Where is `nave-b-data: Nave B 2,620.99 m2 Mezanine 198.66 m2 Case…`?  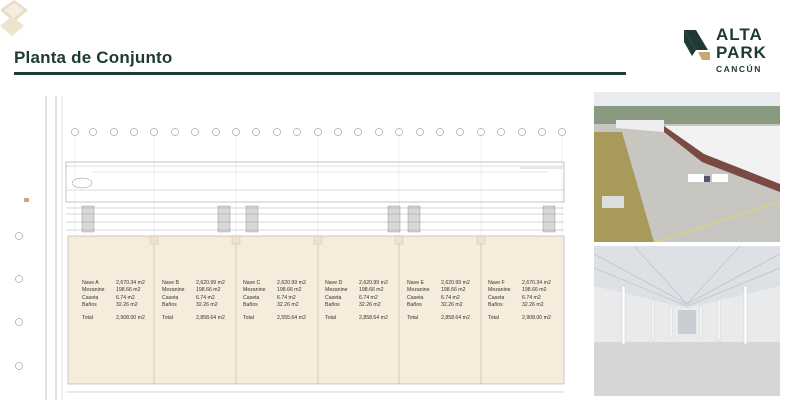 nave-b-data: Nave B 2,620.99 m2 Mezanine 198.66 m2 Case… is located at coordinates (193, 301).